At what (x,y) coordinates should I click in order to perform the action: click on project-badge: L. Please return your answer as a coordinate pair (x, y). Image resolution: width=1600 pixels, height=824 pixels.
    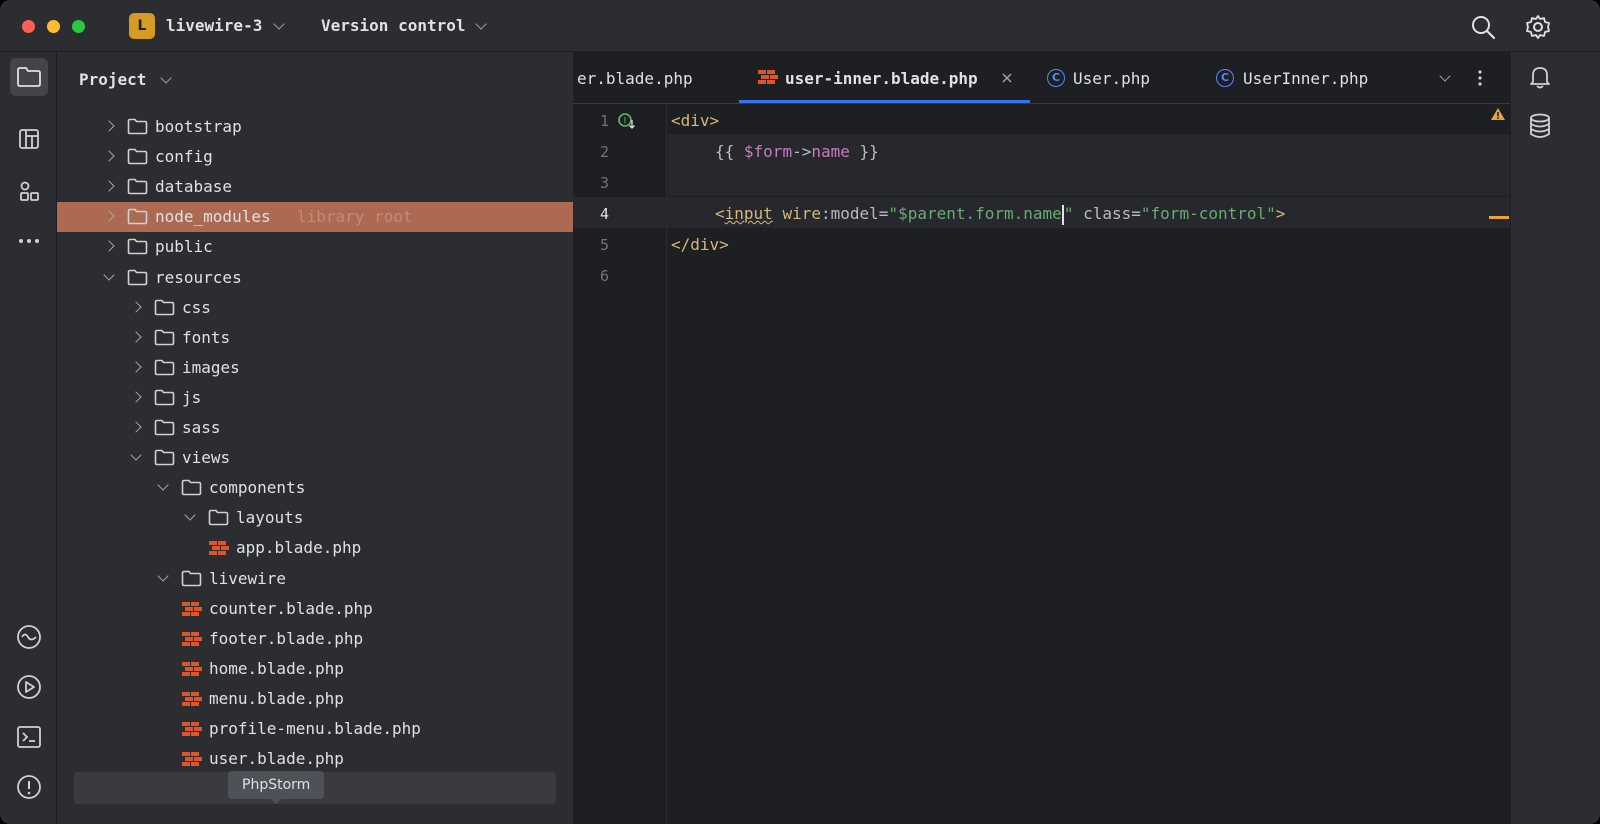
    Looking at the image, I should click on (142, 26).